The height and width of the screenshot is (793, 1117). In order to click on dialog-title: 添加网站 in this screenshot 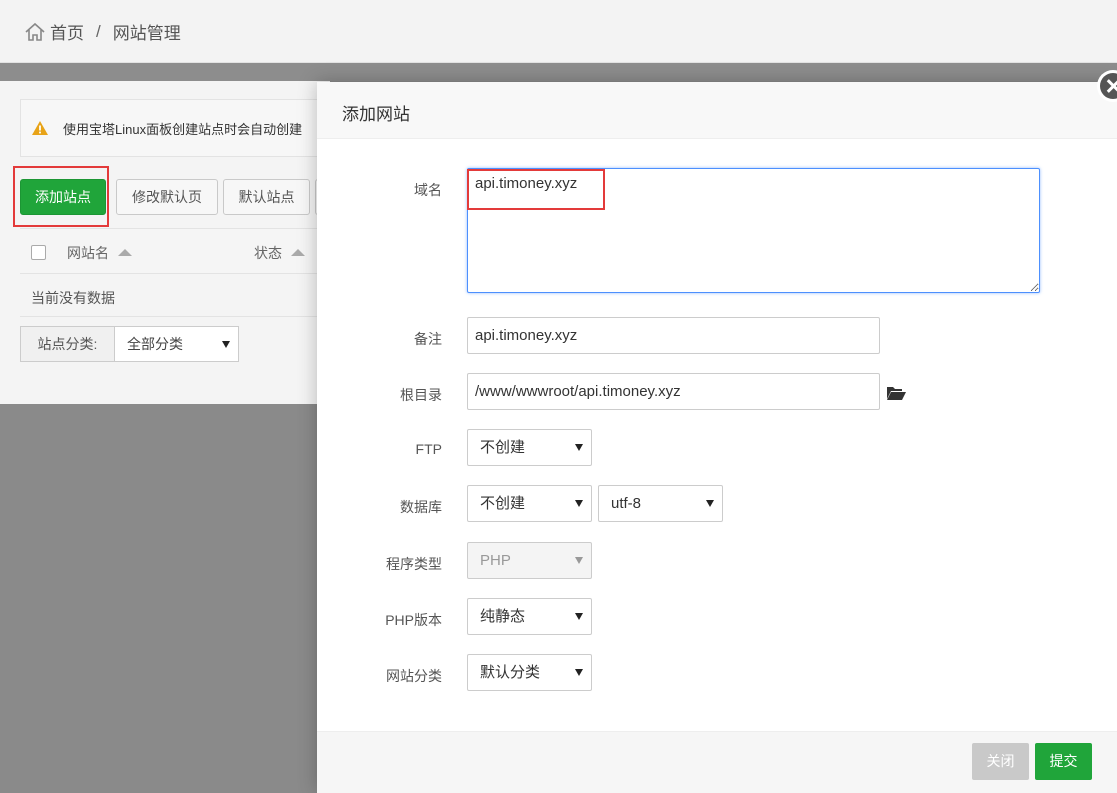, I will do `click(376, 114)`.